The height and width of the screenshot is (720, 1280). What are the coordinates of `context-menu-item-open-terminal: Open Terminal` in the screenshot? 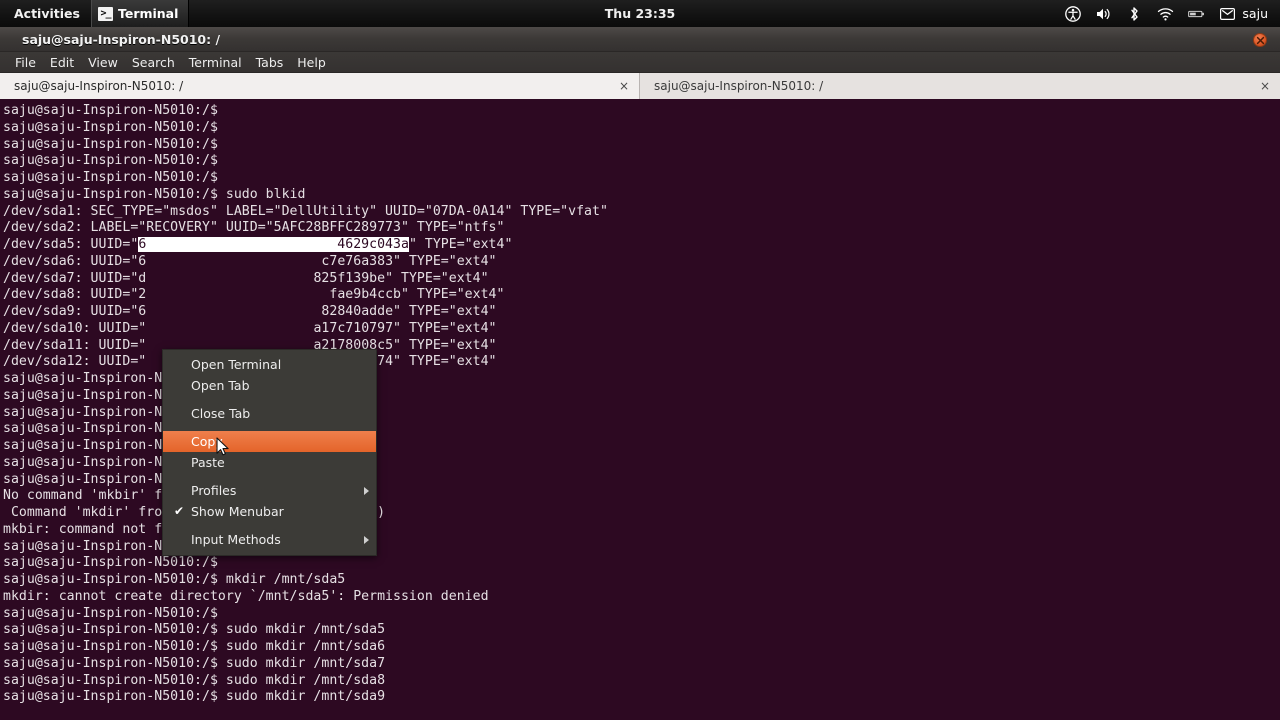 It's located at (269, 364).